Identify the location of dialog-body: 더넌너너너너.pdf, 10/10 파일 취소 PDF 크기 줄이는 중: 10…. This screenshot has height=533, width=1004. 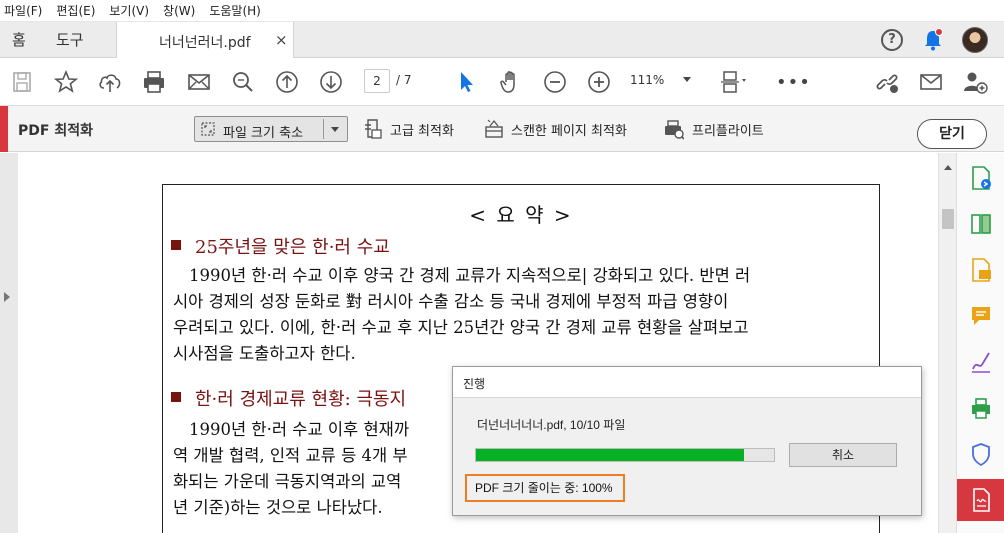
(687, 456).